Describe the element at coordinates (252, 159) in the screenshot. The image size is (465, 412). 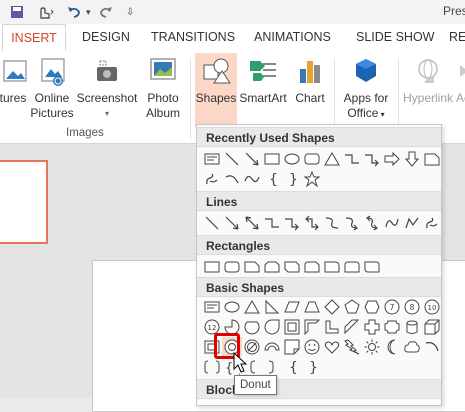
I see `arrow-line-shape-icon` at that location.